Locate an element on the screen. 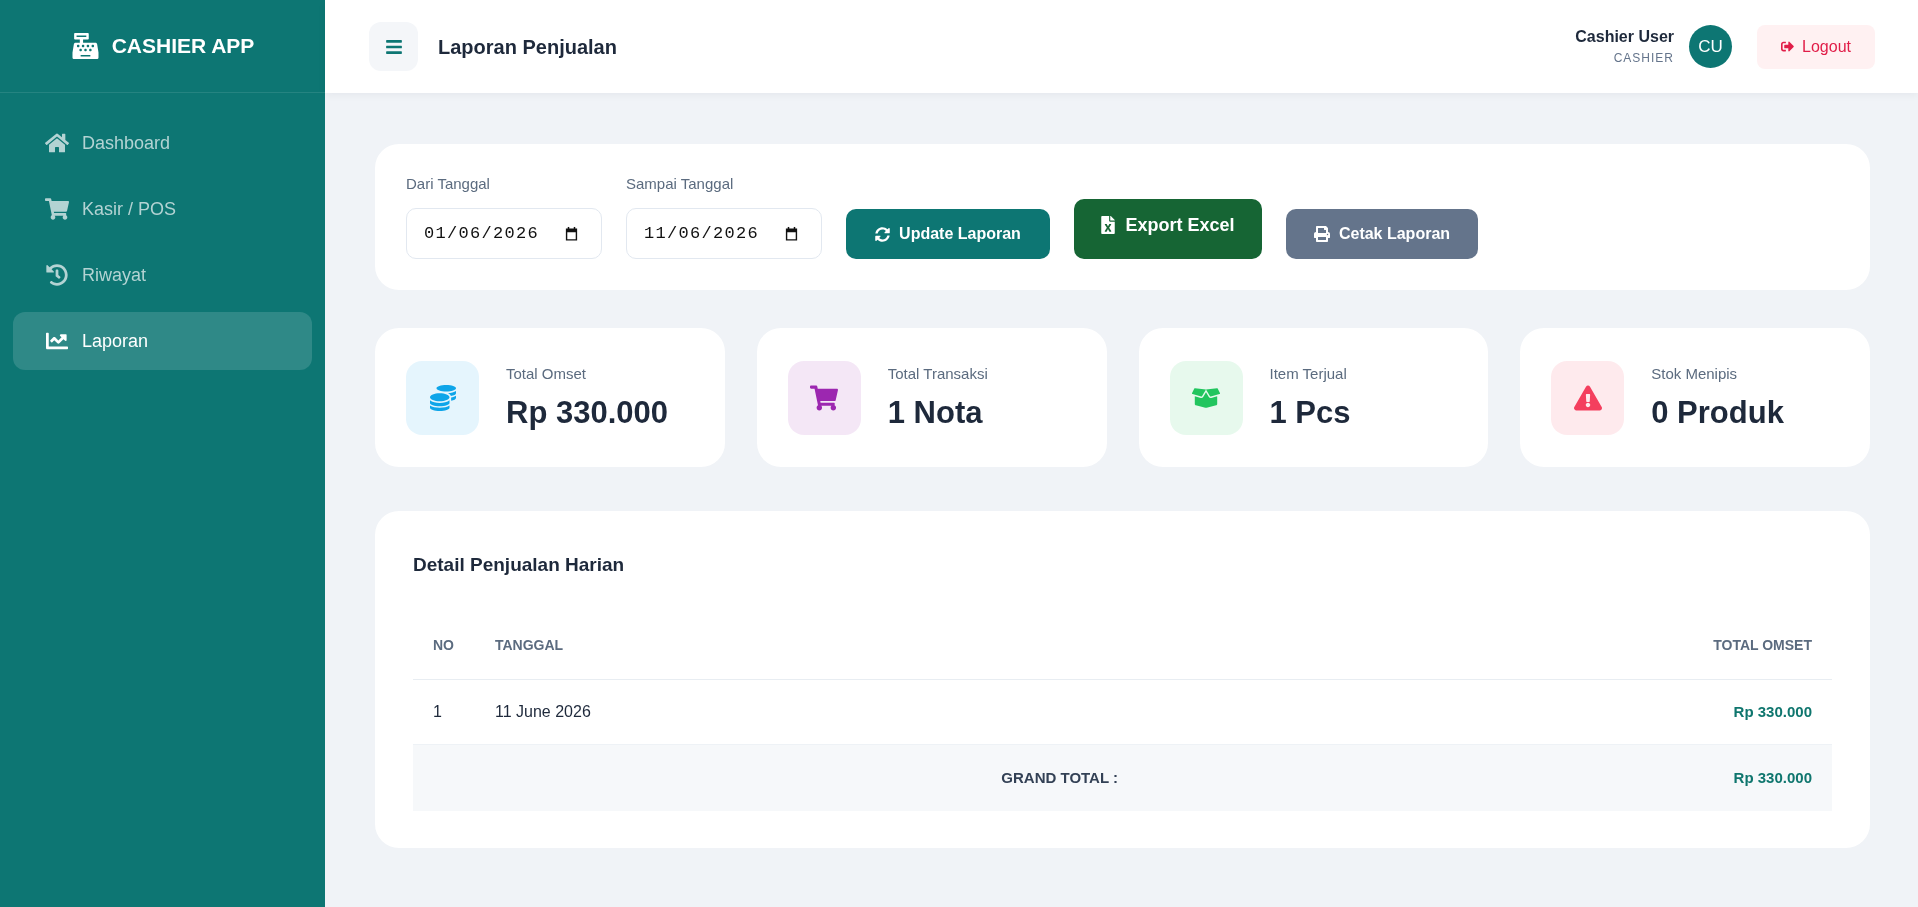 The height and width of the screenshot is (907, 1918). nav-item: Riwayat is located at coordinates (162, 275).